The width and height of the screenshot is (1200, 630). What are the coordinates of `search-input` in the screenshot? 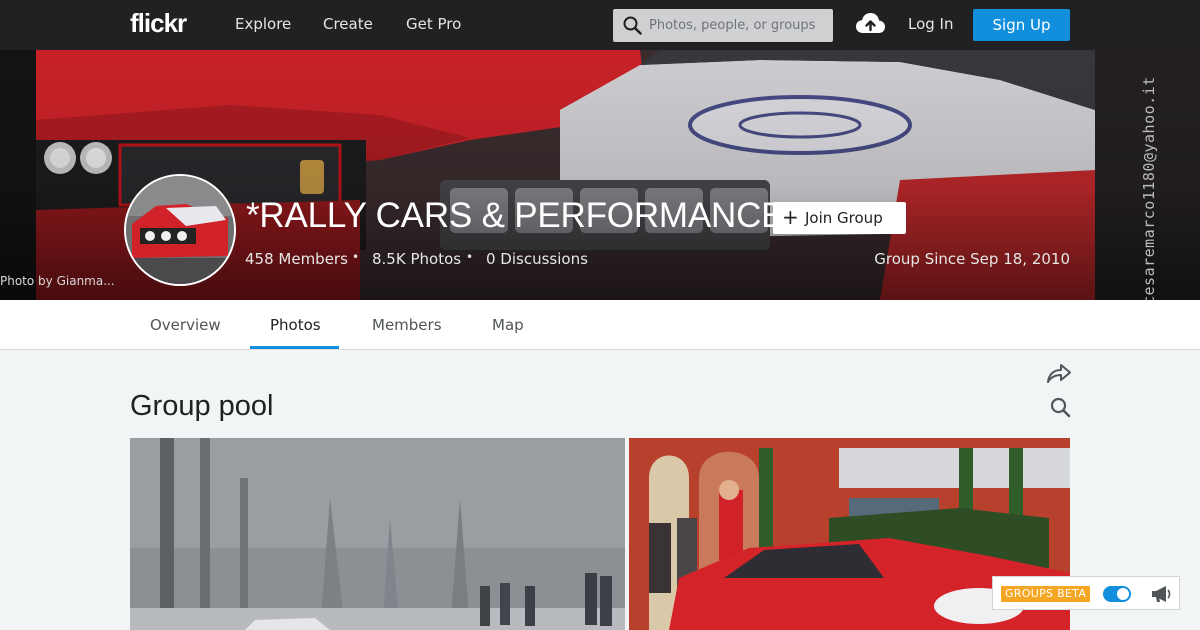 It's located at (739, 25).